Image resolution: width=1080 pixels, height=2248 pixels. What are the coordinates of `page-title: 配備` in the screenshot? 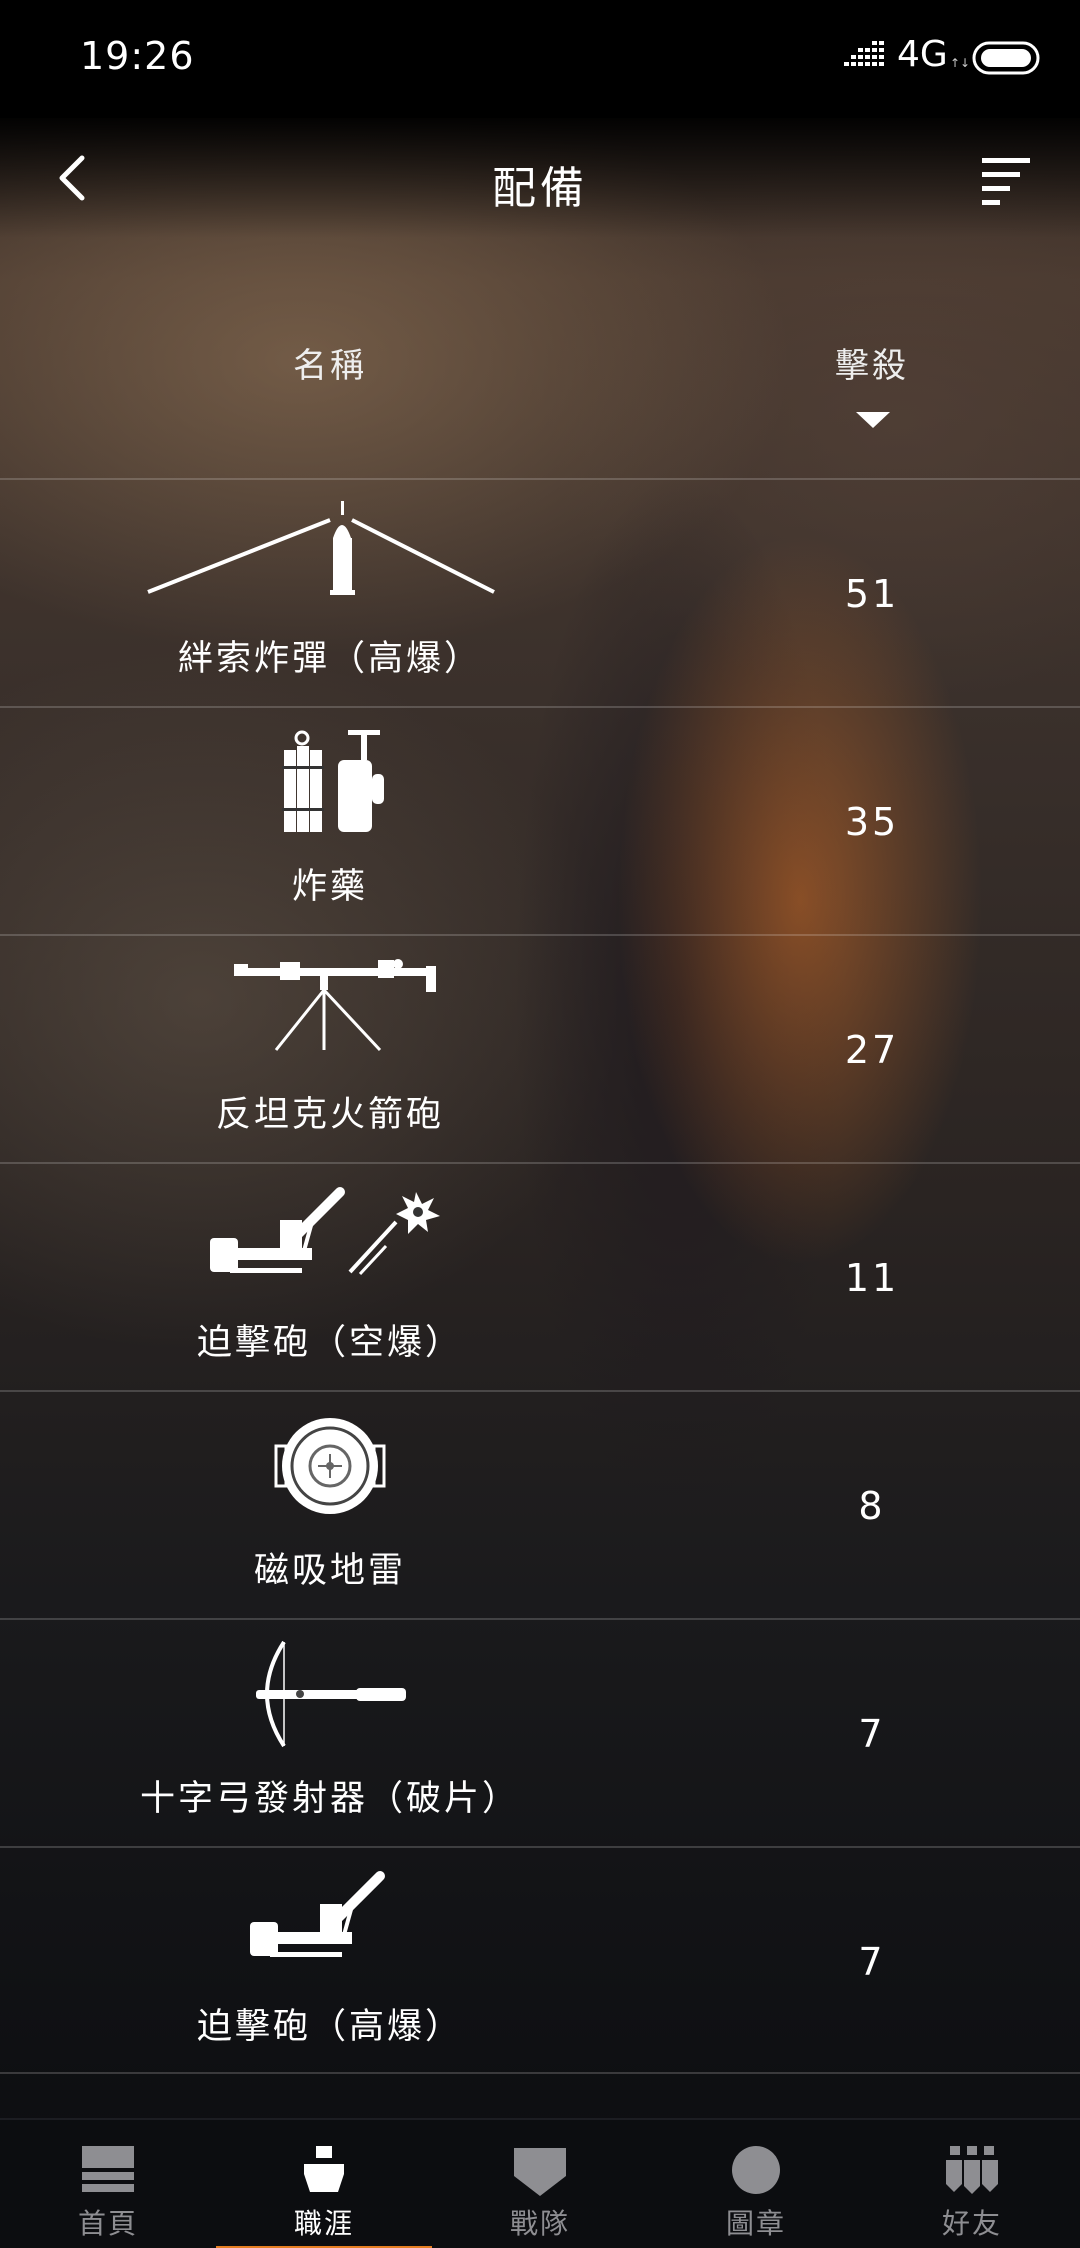 It's located at (540, 188).